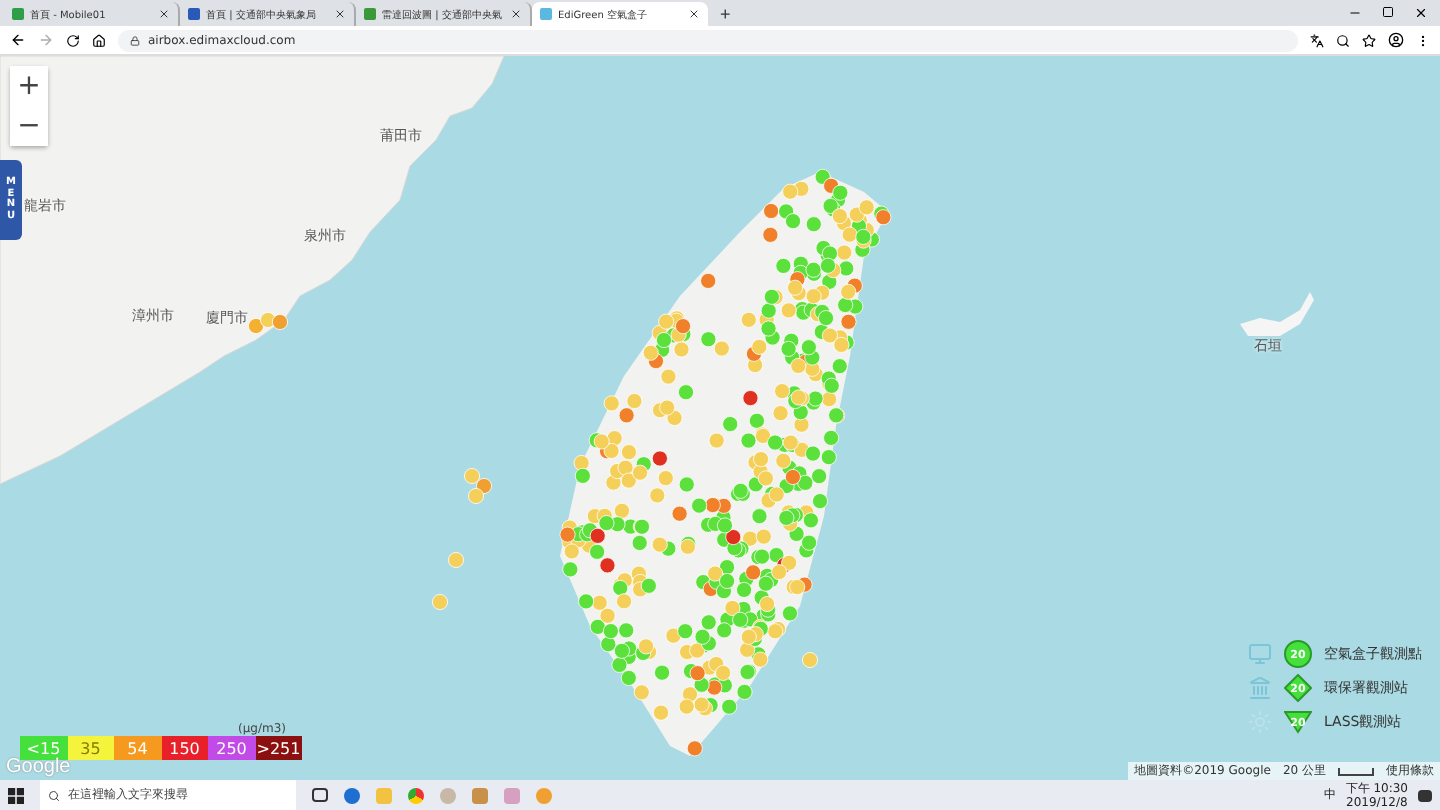  I want to click on legend-level: 35, so click(90, 748).